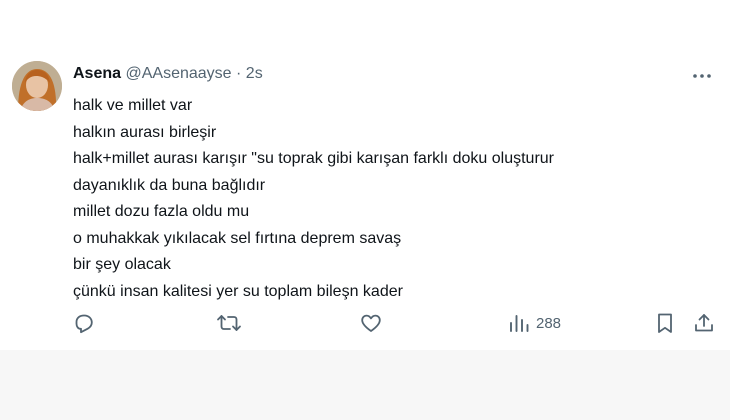 This screenshot has height=420, width=730. Describe the element at coordinates (122, 264) in the screenshot. I see `tweet-text-line: bir şey olacak` at that location.